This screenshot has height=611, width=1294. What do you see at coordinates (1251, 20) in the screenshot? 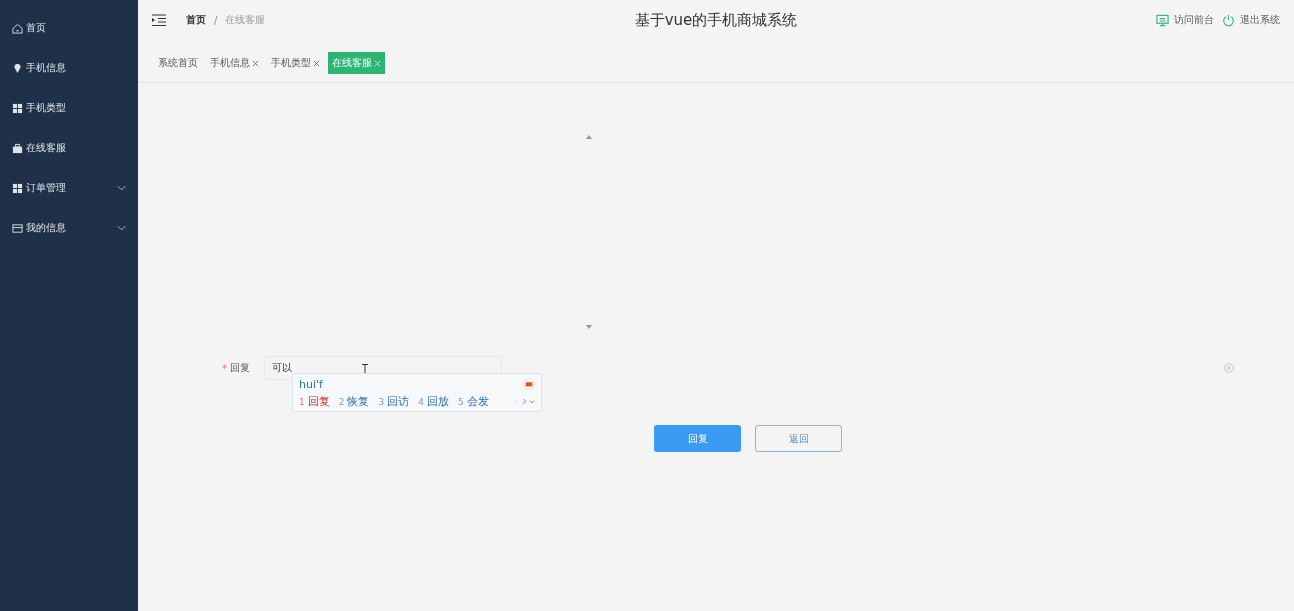
I see `header-link: 退出系统` at bounding box center [1251, 20].